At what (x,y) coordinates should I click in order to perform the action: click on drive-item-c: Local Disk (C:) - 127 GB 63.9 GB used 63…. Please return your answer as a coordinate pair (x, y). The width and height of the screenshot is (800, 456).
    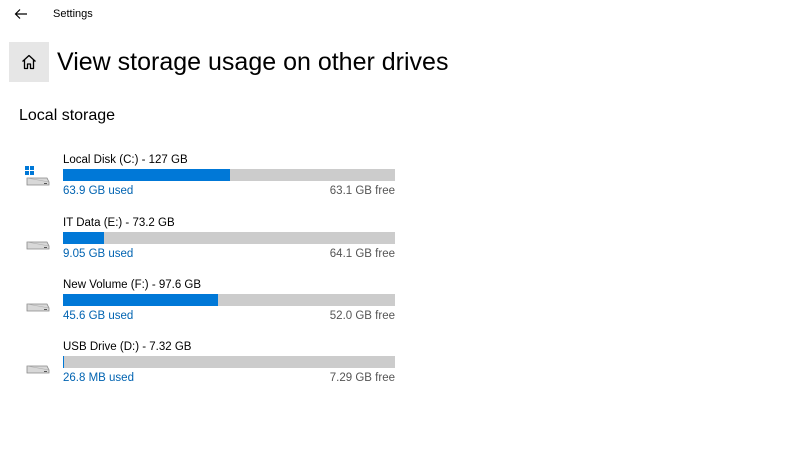
    Looking at the image, I should click on (210, 181).